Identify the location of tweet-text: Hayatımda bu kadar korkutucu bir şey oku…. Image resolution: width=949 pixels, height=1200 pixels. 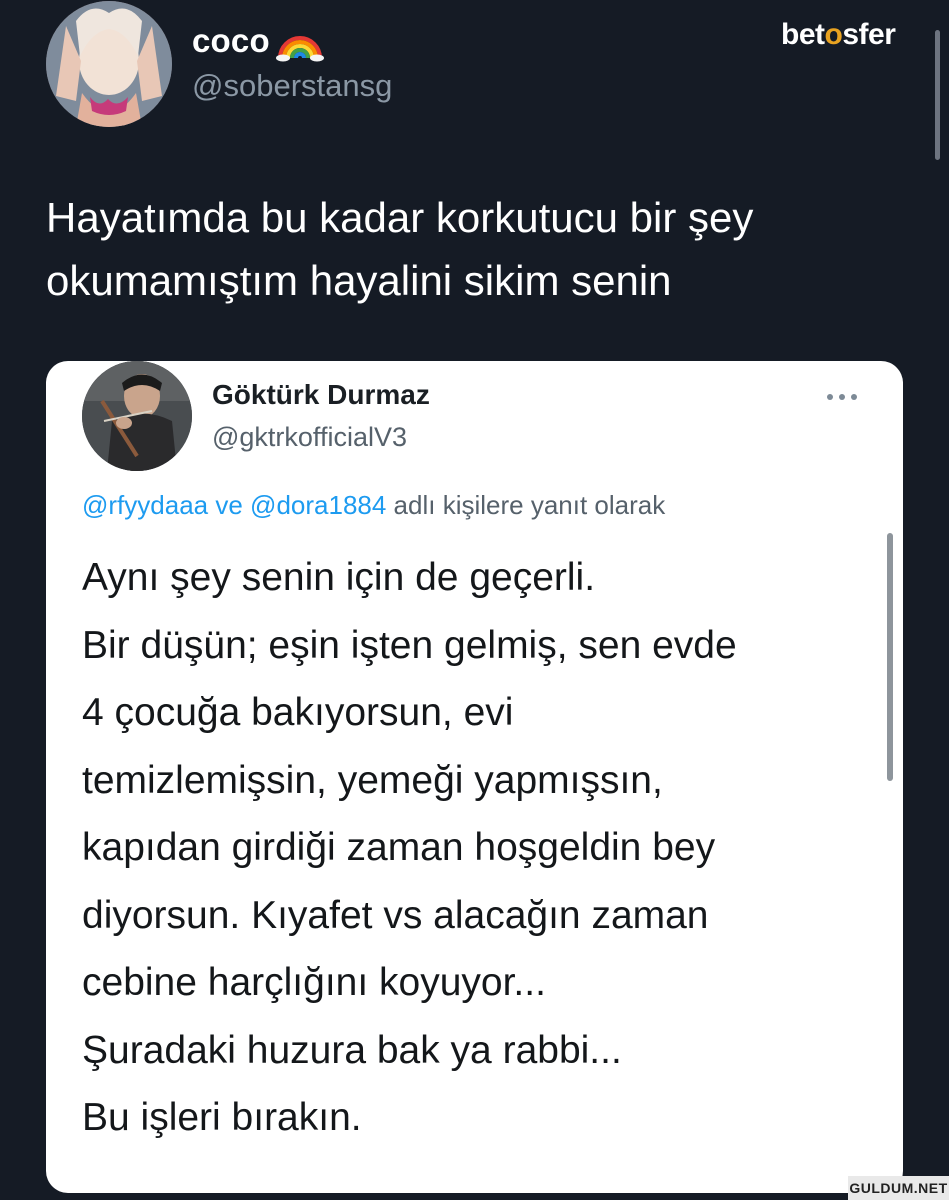
(400, 249).